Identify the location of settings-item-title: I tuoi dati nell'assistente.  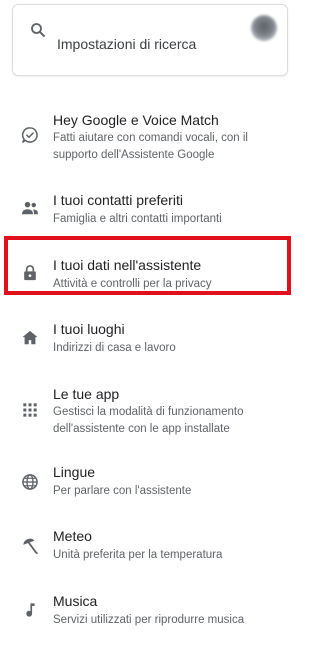
(127, 265).